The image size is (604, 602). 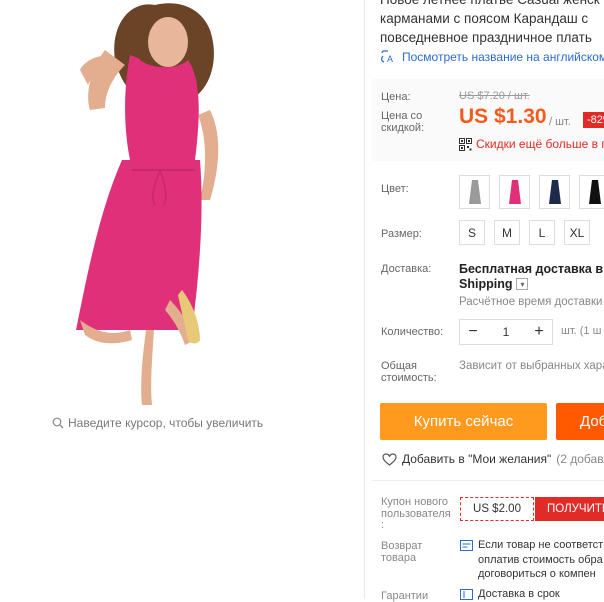 I want to click on wishlist-text: Добавить в "Мои желания", so click(x=476, y=459).